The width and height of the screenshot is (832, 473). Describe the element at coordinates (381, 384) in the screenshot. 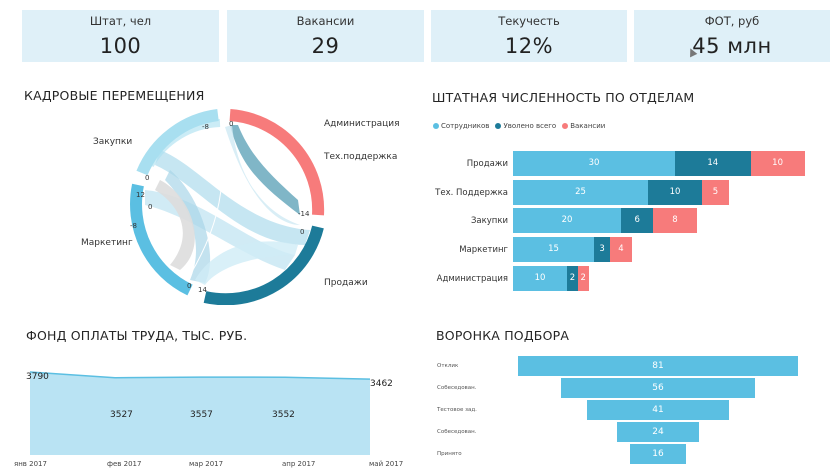

I see `data-label: 3462` at that location.